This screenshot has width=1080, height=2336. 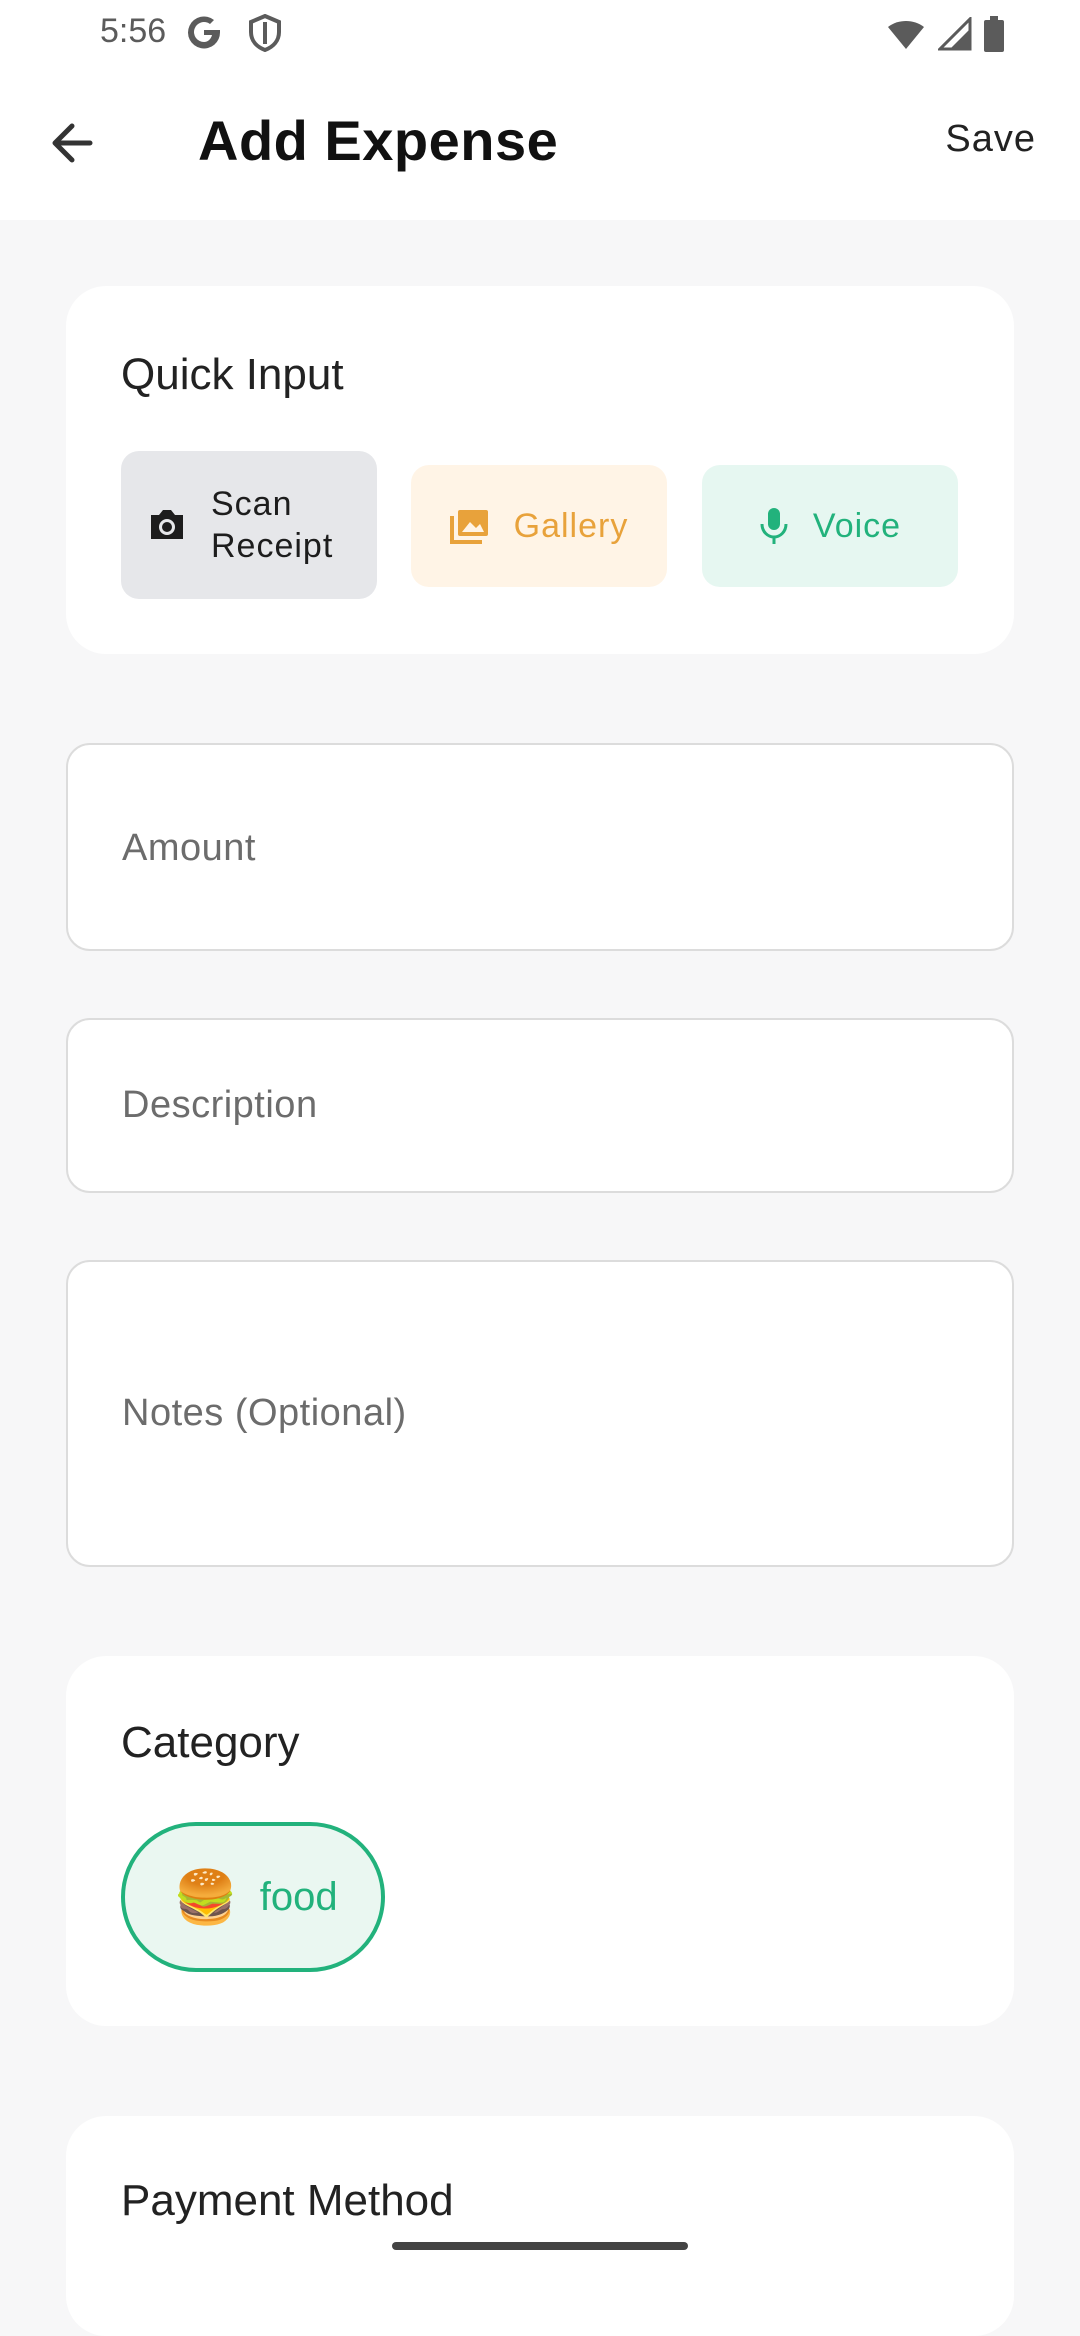 What do you see at coordinates (264, 1413) in the screenshot?
I see `notes-placeholder: Notes (Optional)` at bounding box center [264, 1413].